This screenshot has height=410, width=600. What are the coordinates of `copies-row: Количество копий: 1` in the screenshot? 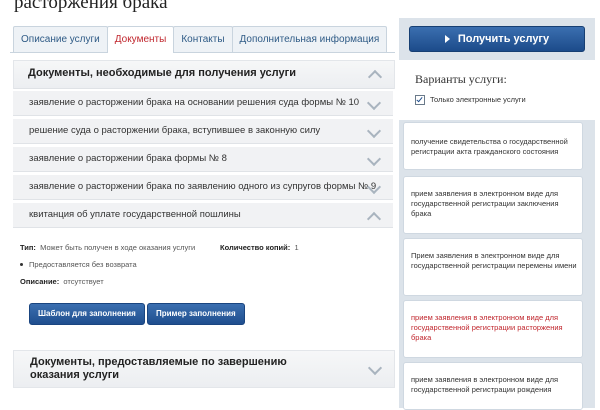 It's located at (259, 247).